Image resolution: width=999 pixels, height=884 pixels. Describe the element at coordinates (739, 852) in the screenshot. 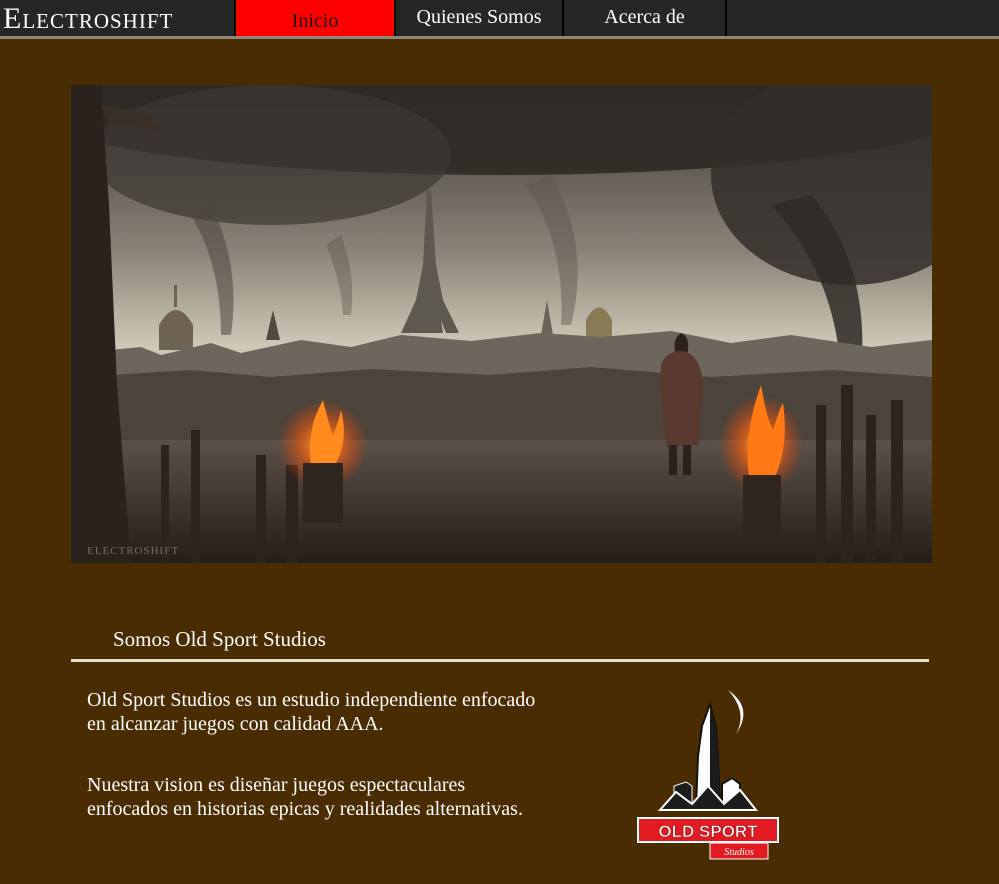

I see `logo-text-studios: Studios` at that location.